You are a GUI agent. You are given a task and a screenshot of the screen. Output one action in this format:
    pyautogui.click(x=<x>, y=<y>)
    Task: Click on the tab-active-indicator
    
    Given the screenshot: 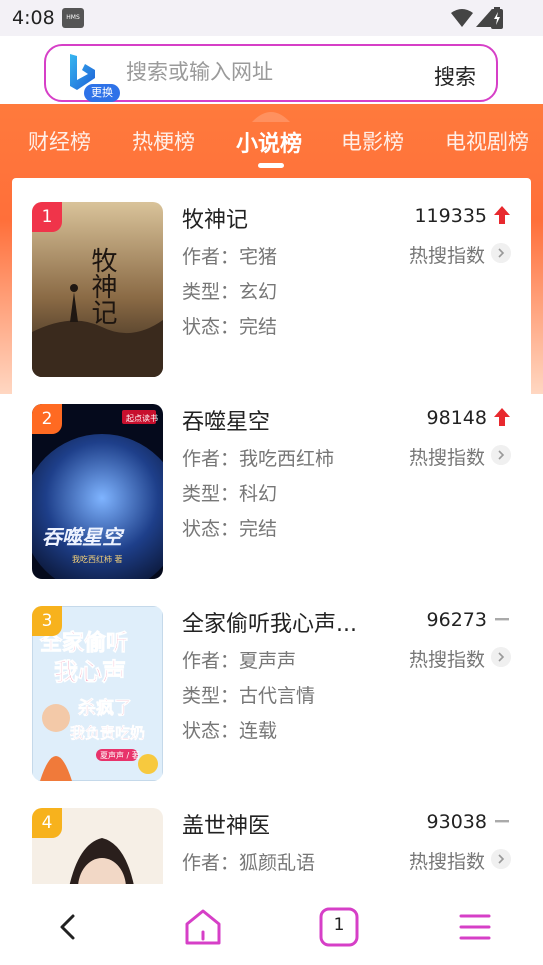 What is the action you would take?
    pyautogui.click(x=271, y=165)
    